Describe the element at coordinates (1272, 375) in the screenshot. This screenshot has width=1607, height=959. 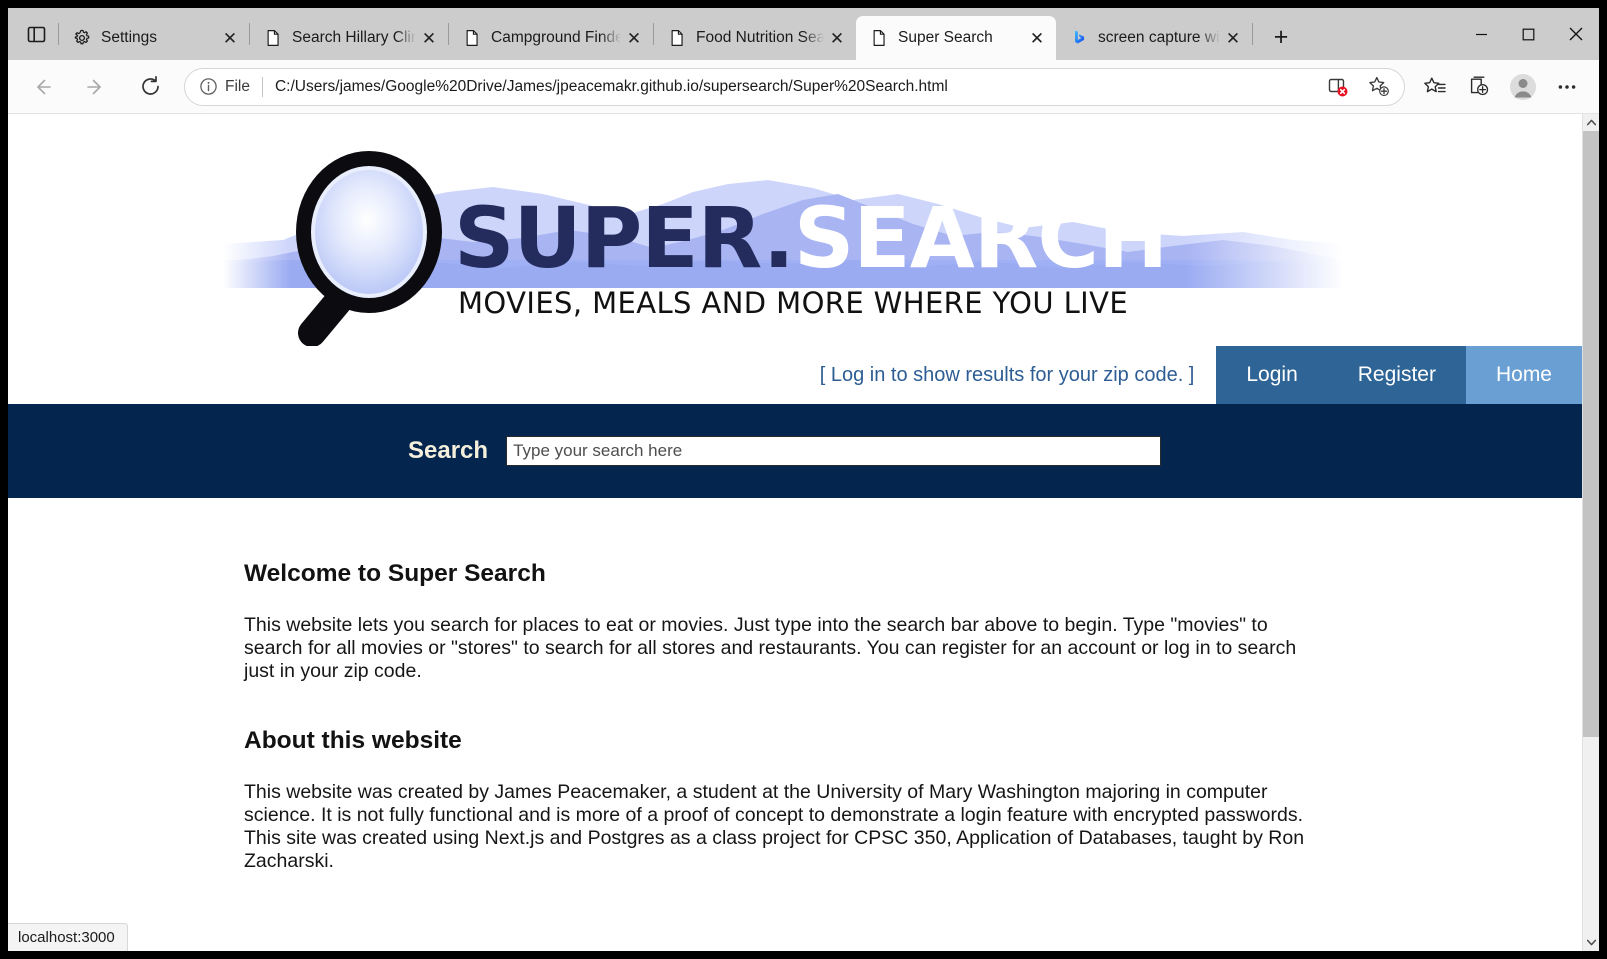
I see `nav-link-login: Login` at that location.